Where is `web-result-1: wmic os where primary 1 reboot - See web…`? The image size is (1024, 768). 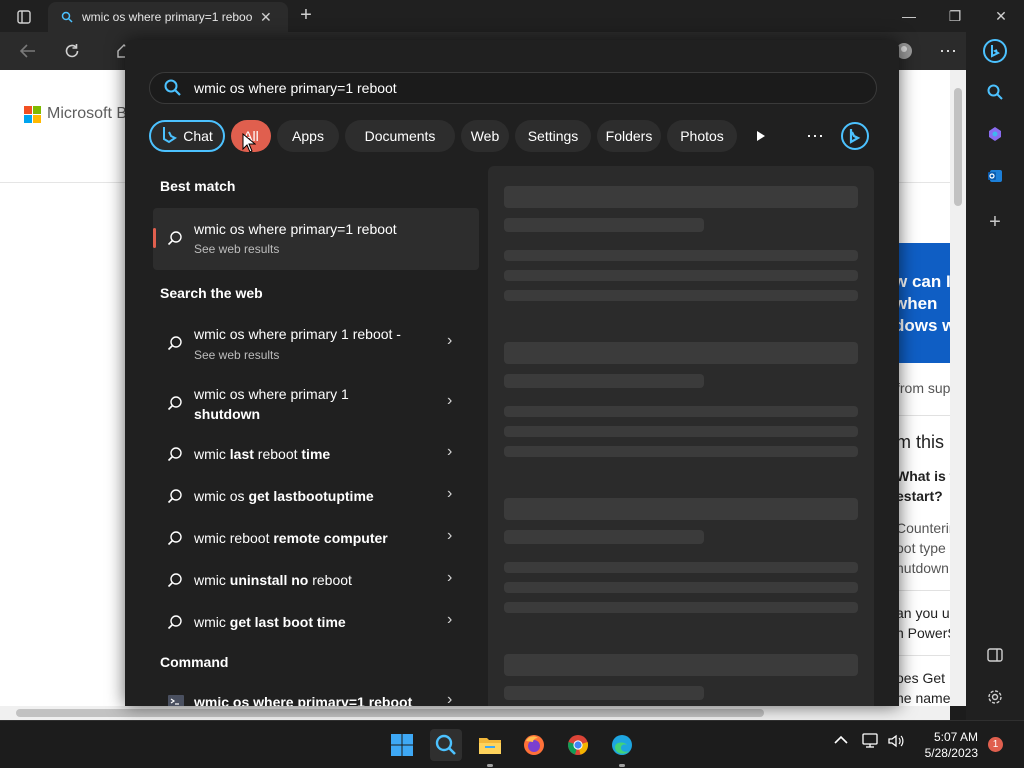 web-result-1: wmic os where primary 1 reboot - See web… is located at coordinates (316, 343).